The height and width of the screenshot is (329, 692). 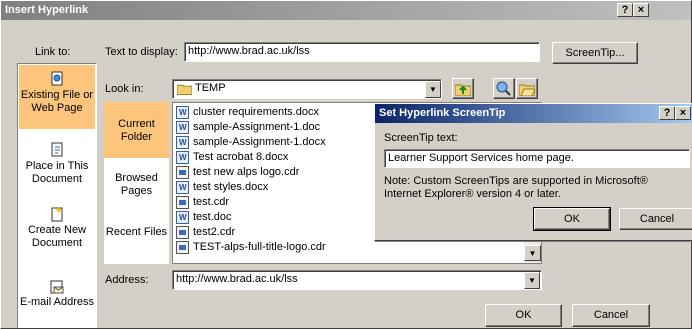 I want to click on ok-button: OK, so click(x=523, y=315).